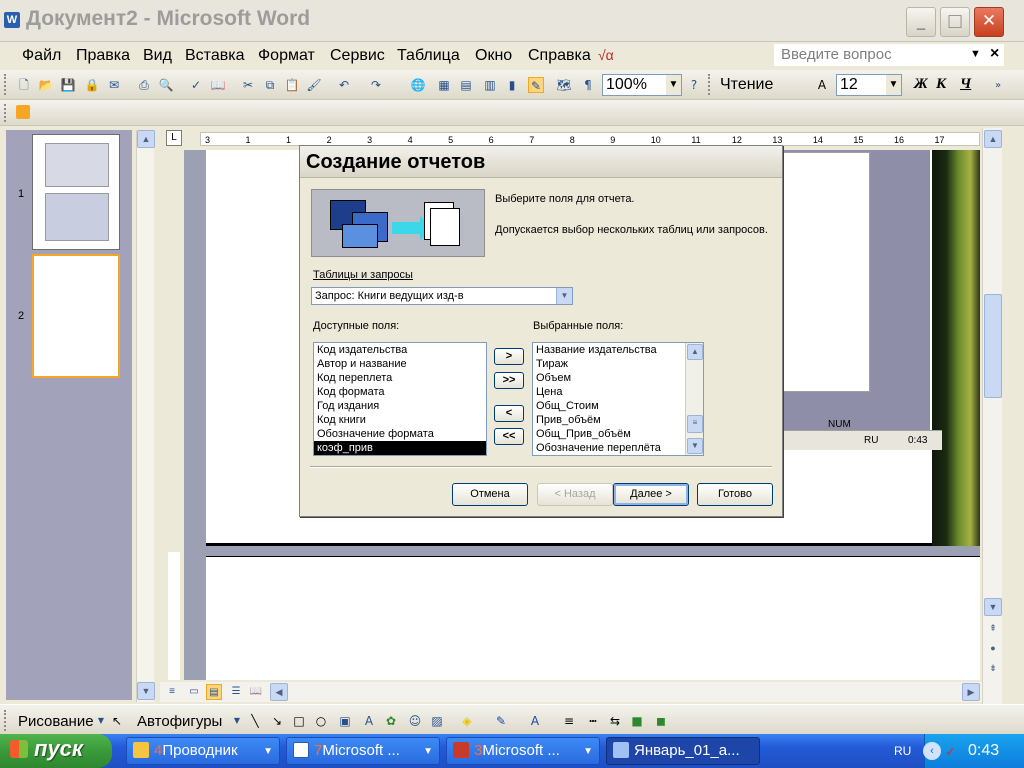 Image resolution: width=1024 pixels, height=768 pixels. Describe the element at coordinates (493, 56) in the screenshot. I see `menu-window: Окно` at that location.